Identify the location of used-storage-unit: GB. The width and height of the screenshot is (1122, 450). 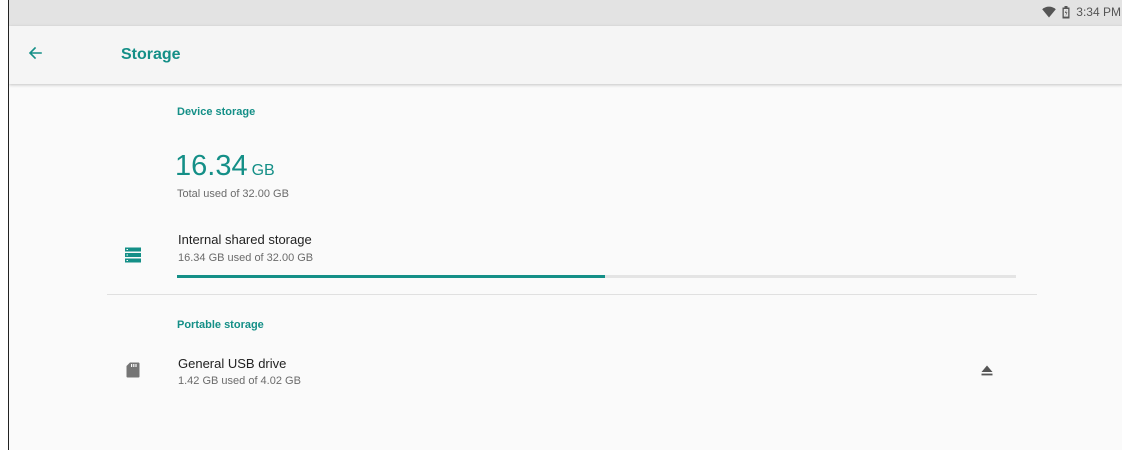
(263, 170).